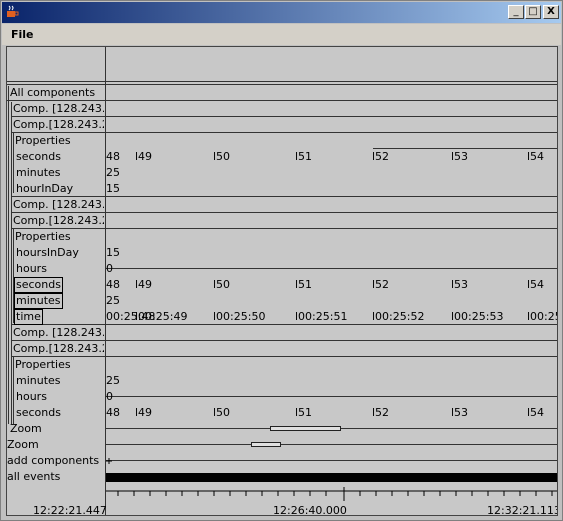  Describe the element at coordinates (34, 476) in the screenshot. I see `all-events-label: all events` at that location.